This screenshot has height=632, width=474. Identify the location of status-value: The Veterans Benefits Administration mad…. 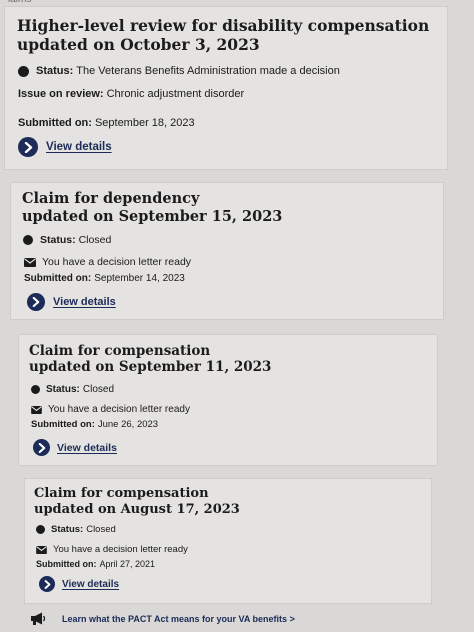
(208, 71).